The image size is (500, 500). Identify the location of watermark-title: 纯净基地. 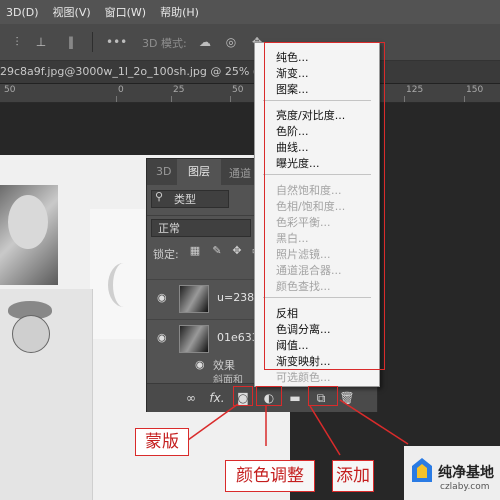
(466, 473).